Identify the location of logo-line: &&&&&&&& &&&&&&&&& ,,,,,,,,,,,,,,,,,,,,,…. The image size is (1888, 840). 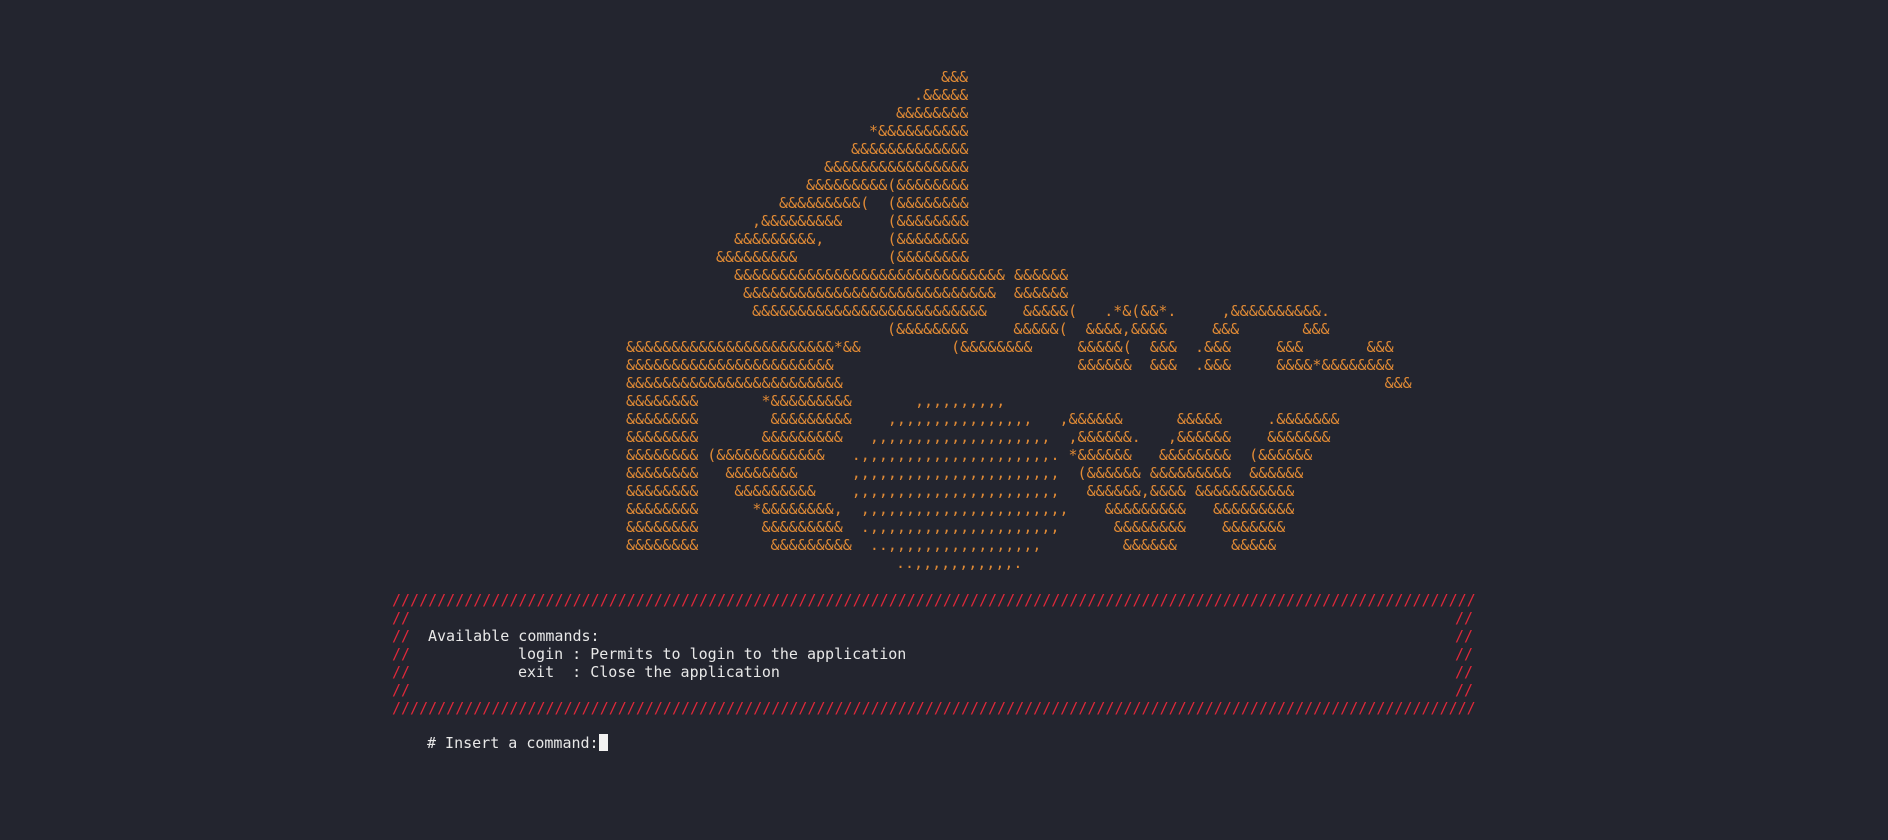
(960, 491).